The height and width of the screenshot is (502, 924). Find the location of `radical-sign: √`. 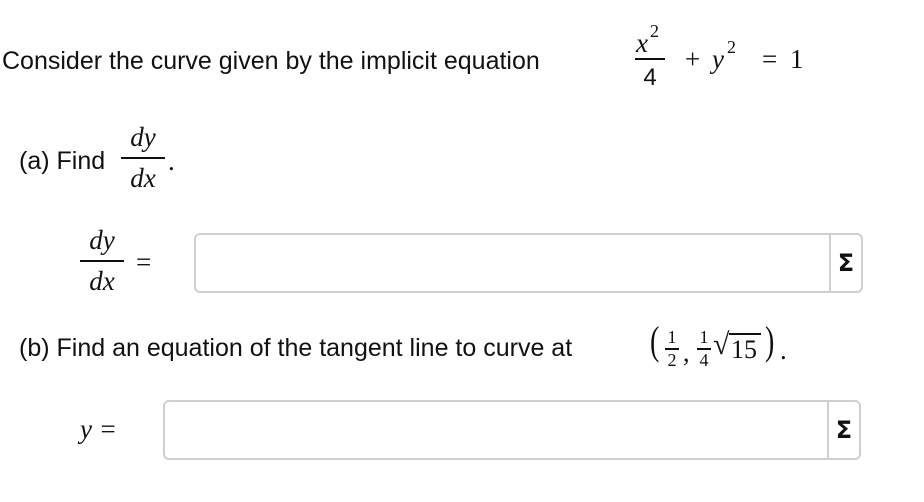

radical-sign: √ is located at coordinates (721, 344).